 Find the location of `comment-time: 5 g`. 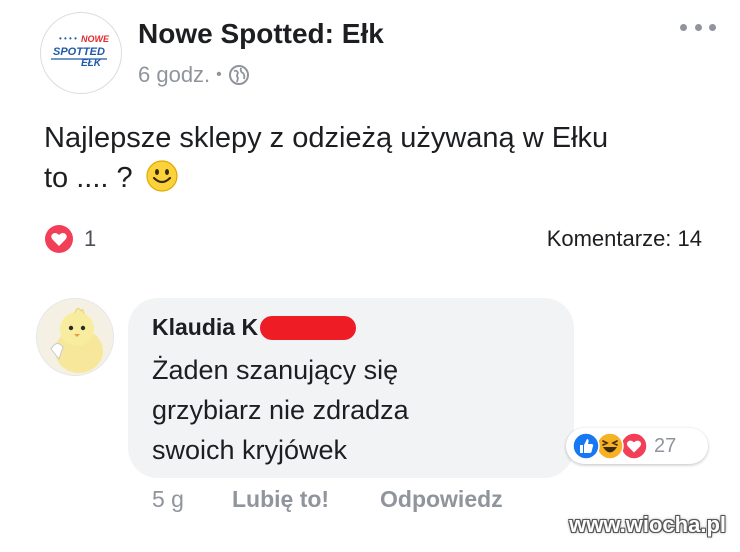

comment-time: 5 g is located at coordinates (168, 499).